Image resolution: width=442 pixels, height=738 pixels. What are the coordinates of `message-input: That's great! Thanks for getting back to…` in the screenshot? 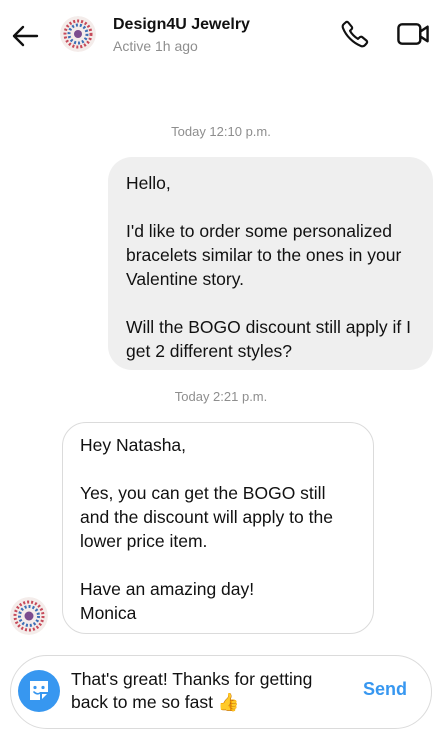 It's located at (206, 691).